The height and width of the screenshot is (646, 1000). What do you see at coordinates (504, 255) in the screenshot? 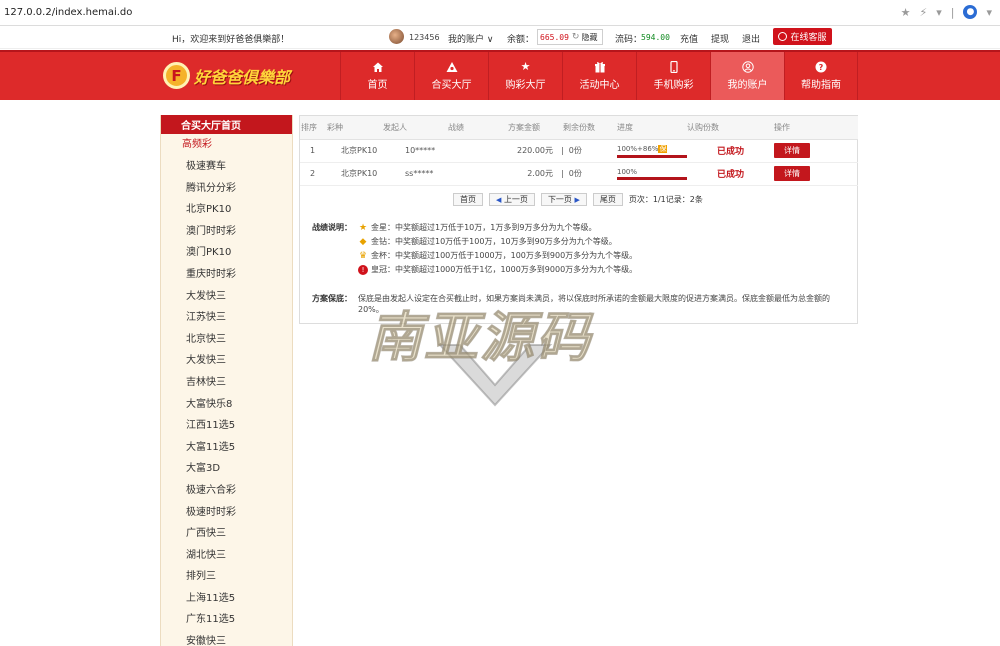
I see `explanation-text: 金杯：中奖额超过100万低于1000万，100万多到900万多分为九个等级。` at bounding box center [504, 255].